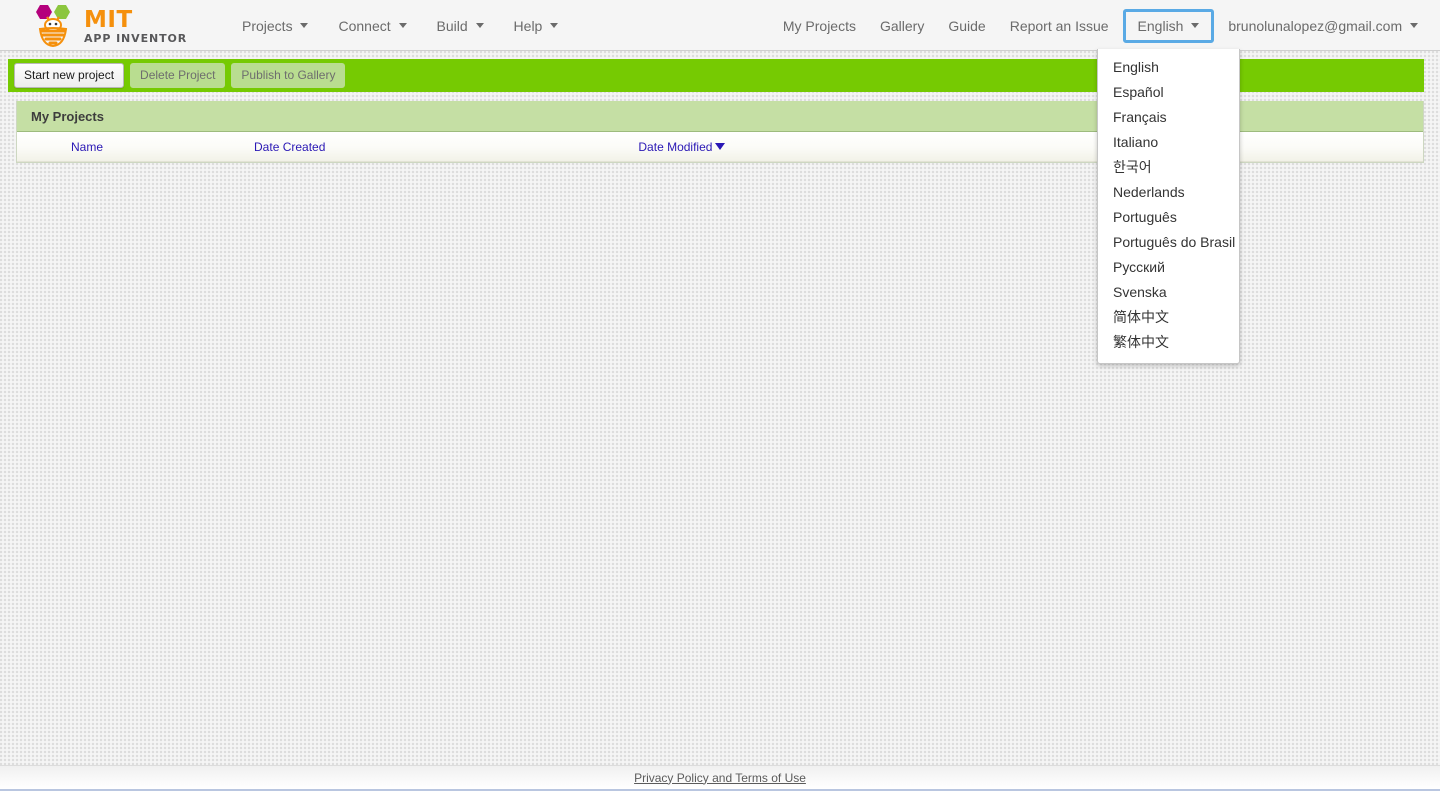 The width and height of the screenshot is (1440, 791). I want to click on app-inventor-logo: MIT APP INVENTOR, so click(108, 25).